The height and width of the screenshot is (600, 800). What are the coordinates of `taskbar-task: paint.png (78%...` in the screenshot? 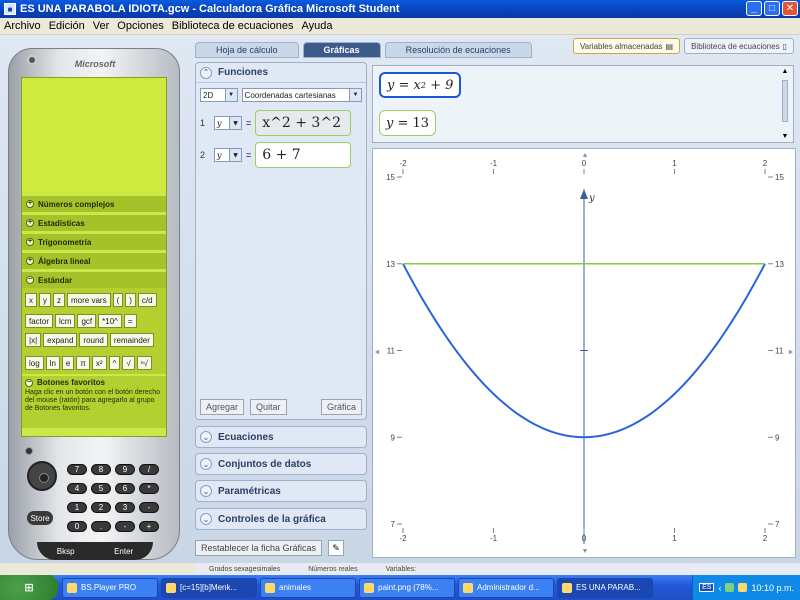 It's located at (407, 587).